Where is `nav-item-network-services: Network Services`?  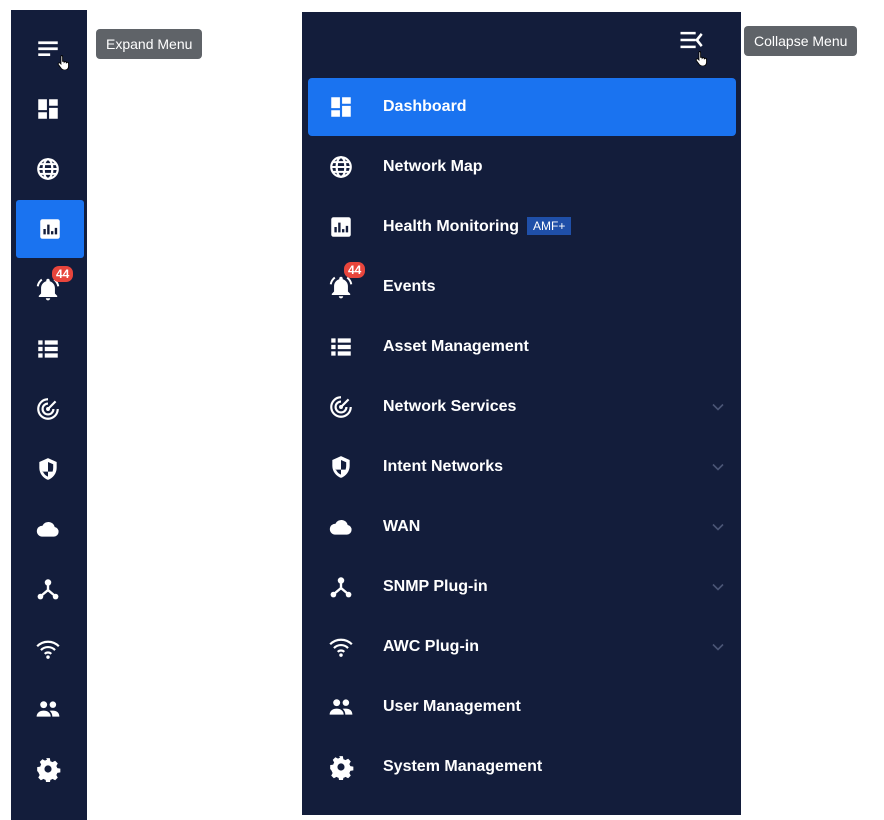 nav-item-network-services: Network Services is located at coordinates (522, 407).